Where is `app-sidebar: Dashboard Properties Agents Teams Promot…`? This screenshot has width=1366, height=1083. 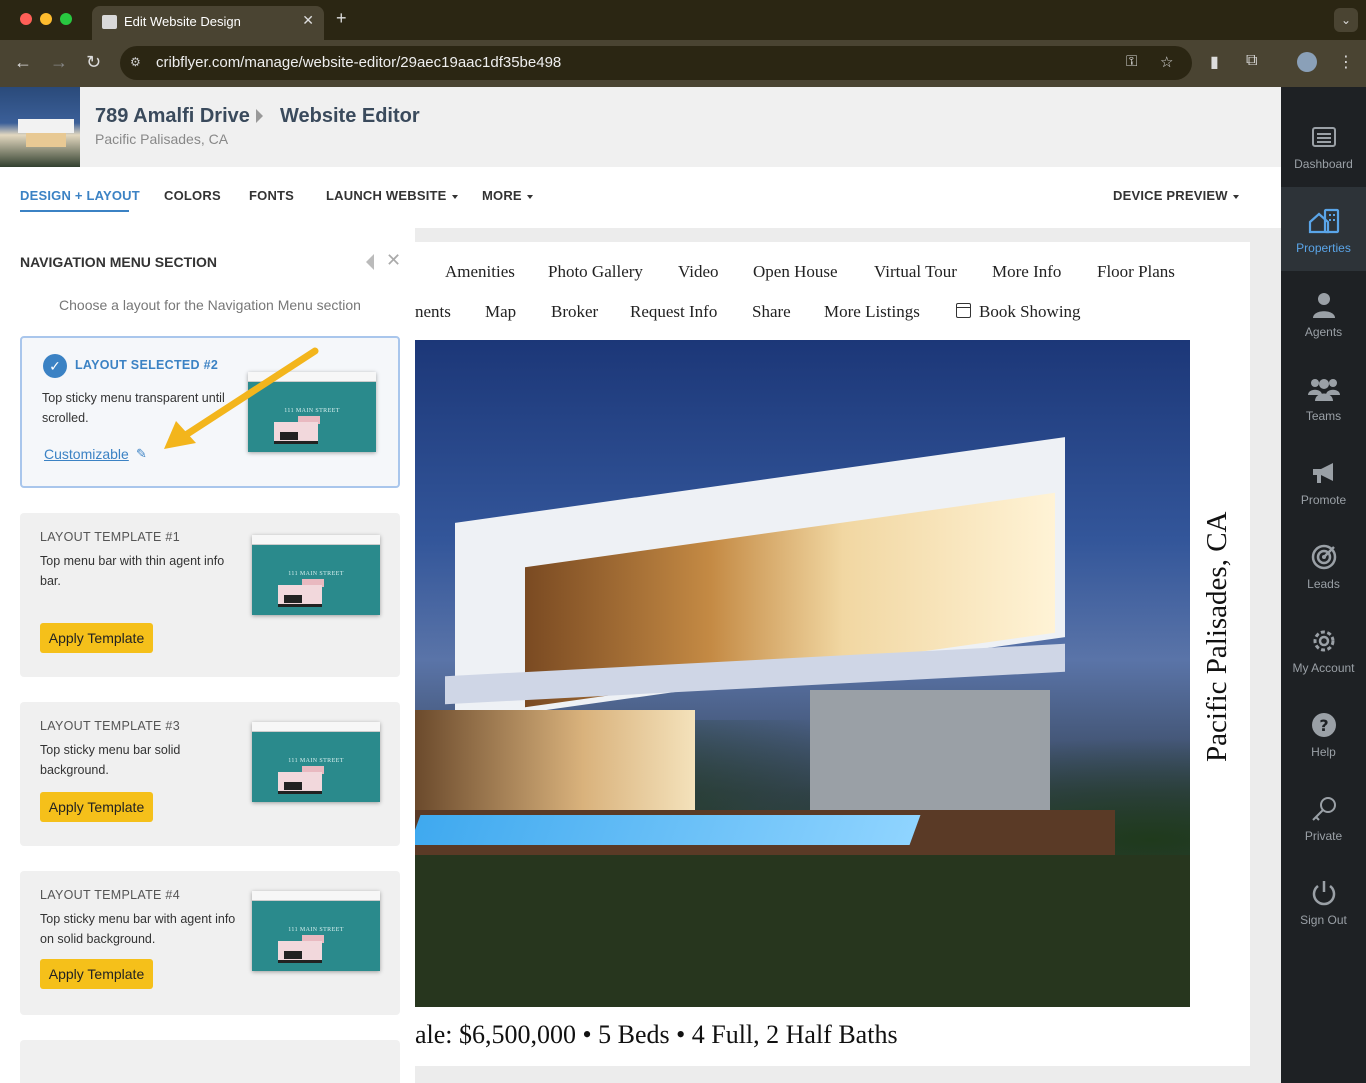 app-sidebar: Dashboard Properties Agents Teams Promot… is located at coordinates (1323, 585).